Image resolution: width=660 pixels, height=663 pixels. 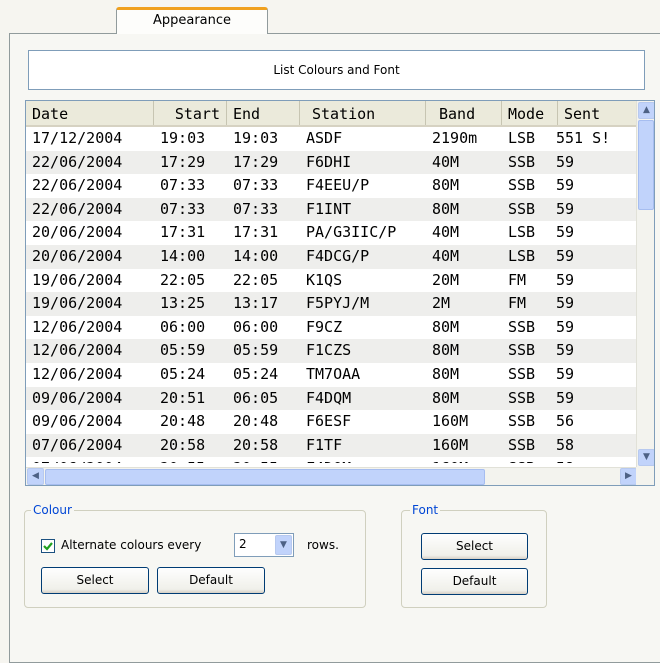 What do you see at coordinates (332, 139) in the screenshot?
I see `table-row: 17/12/2004 19:03 19:03 ASDF 2190m LSB 551 S!` at bounding box center [332, 139].